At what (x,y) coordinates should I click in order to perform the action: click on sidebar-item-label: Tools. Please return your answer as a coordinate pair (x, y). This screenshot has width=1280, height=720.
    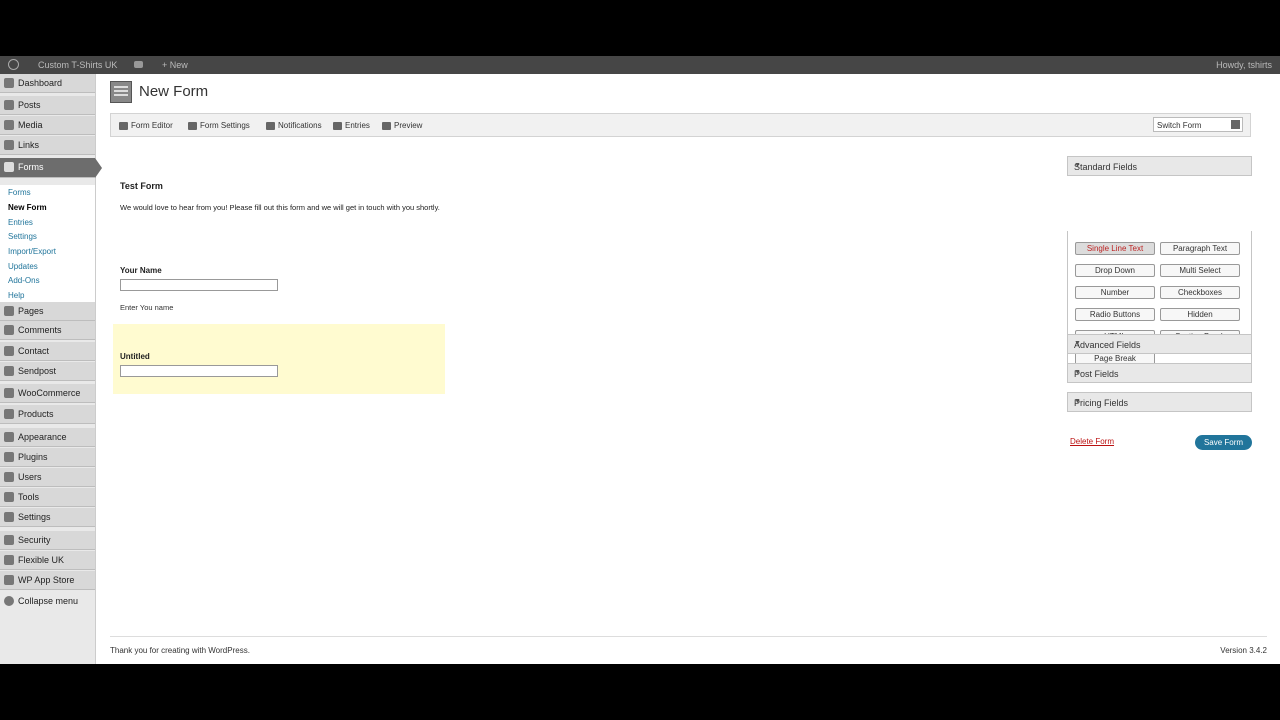
    Looking at the image, I should click on (29, 497).